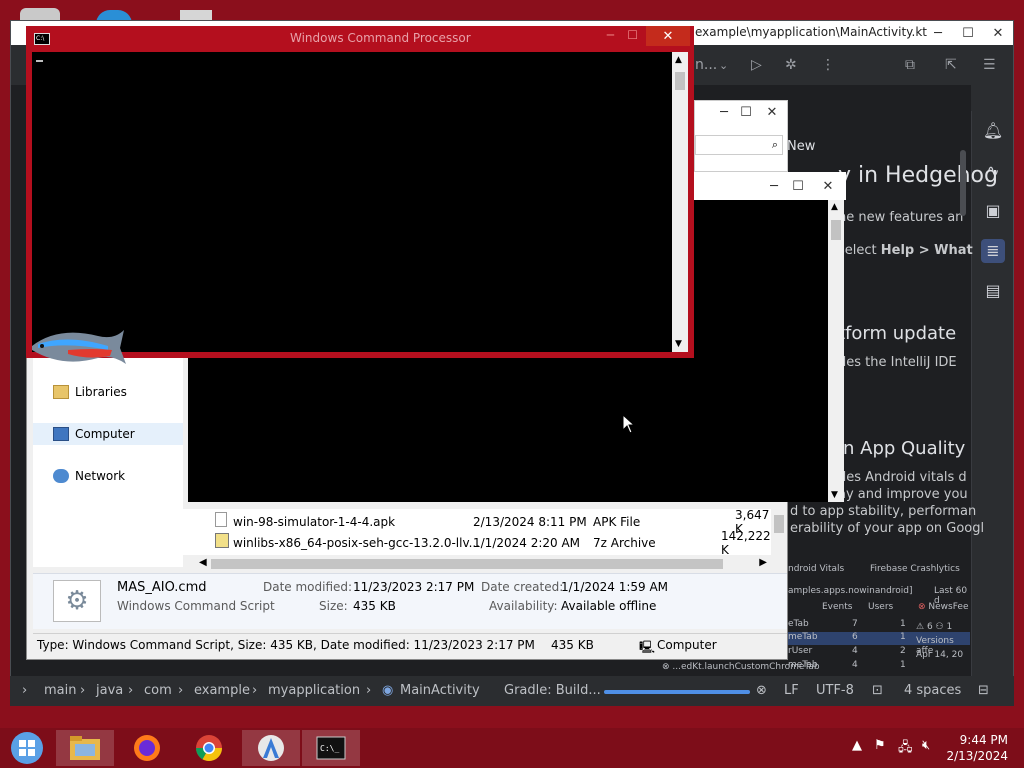 The height and width of the screenshot is (768, 1024). What do you see at coordinates (147, 748) in the screenshot?
I see `taskbar-firefox` at bounding box center [147, 748].